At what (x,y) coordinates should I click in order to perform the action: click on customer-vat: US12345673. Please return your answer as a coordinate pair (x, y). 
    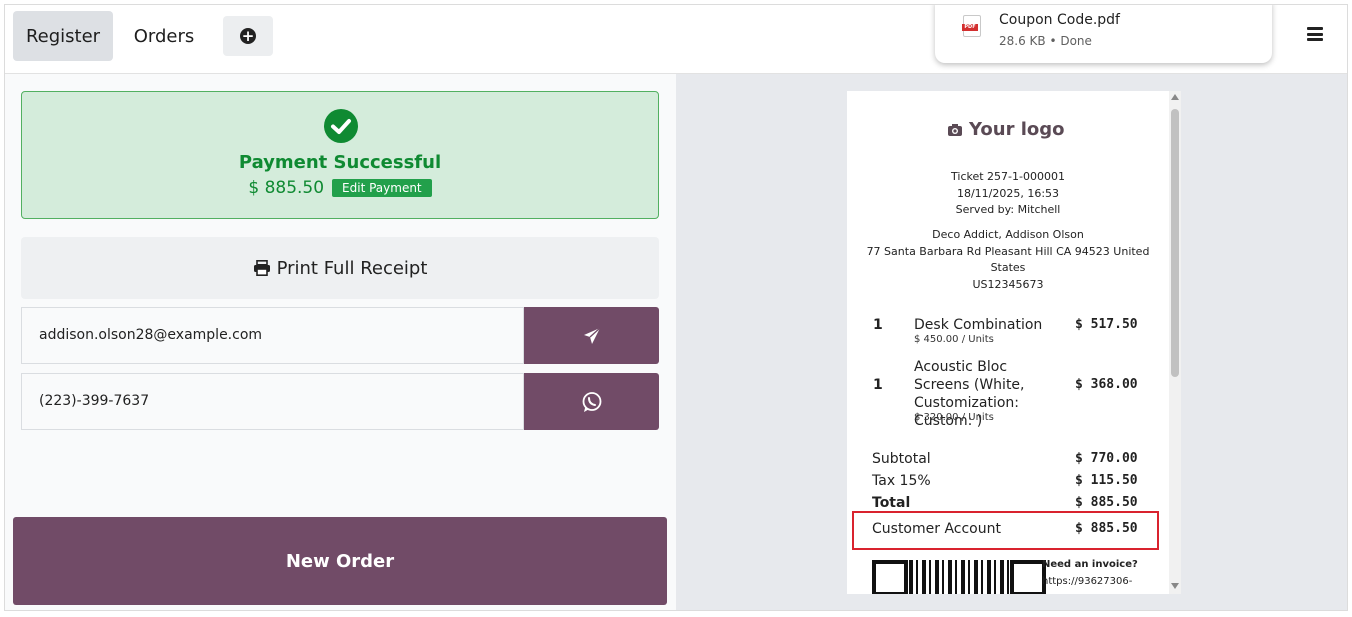
    Looking at the image, I should click on (1008, 284).